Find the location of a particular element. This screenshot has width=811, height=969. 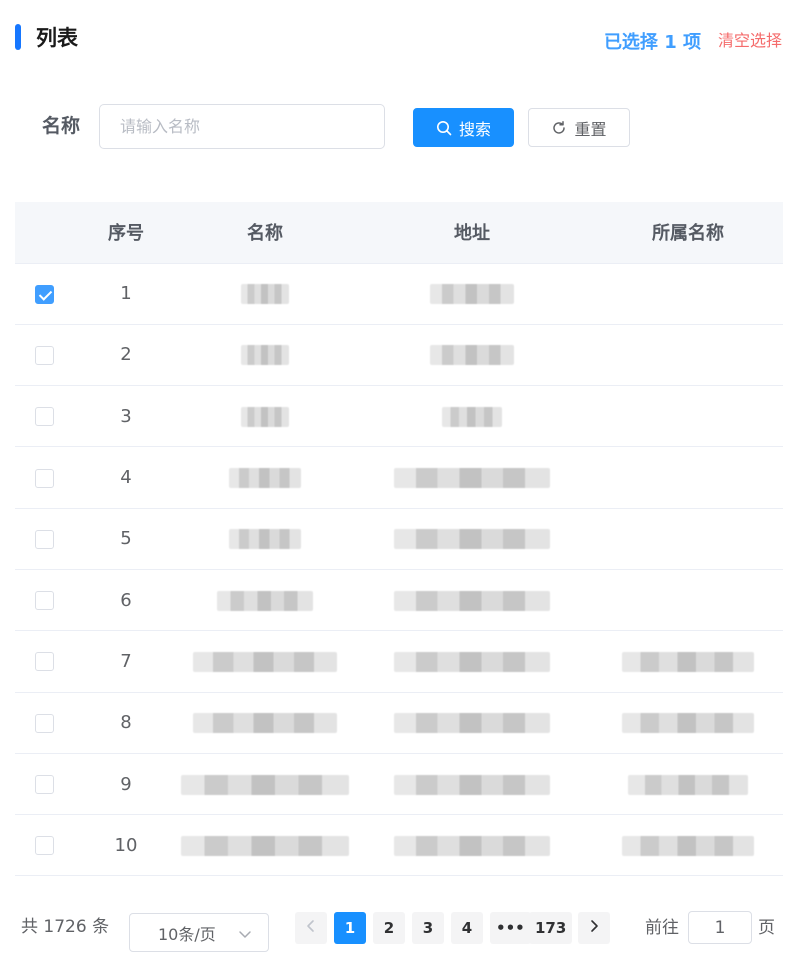

page-button-2: 2 is located at coordinates (389, 928).